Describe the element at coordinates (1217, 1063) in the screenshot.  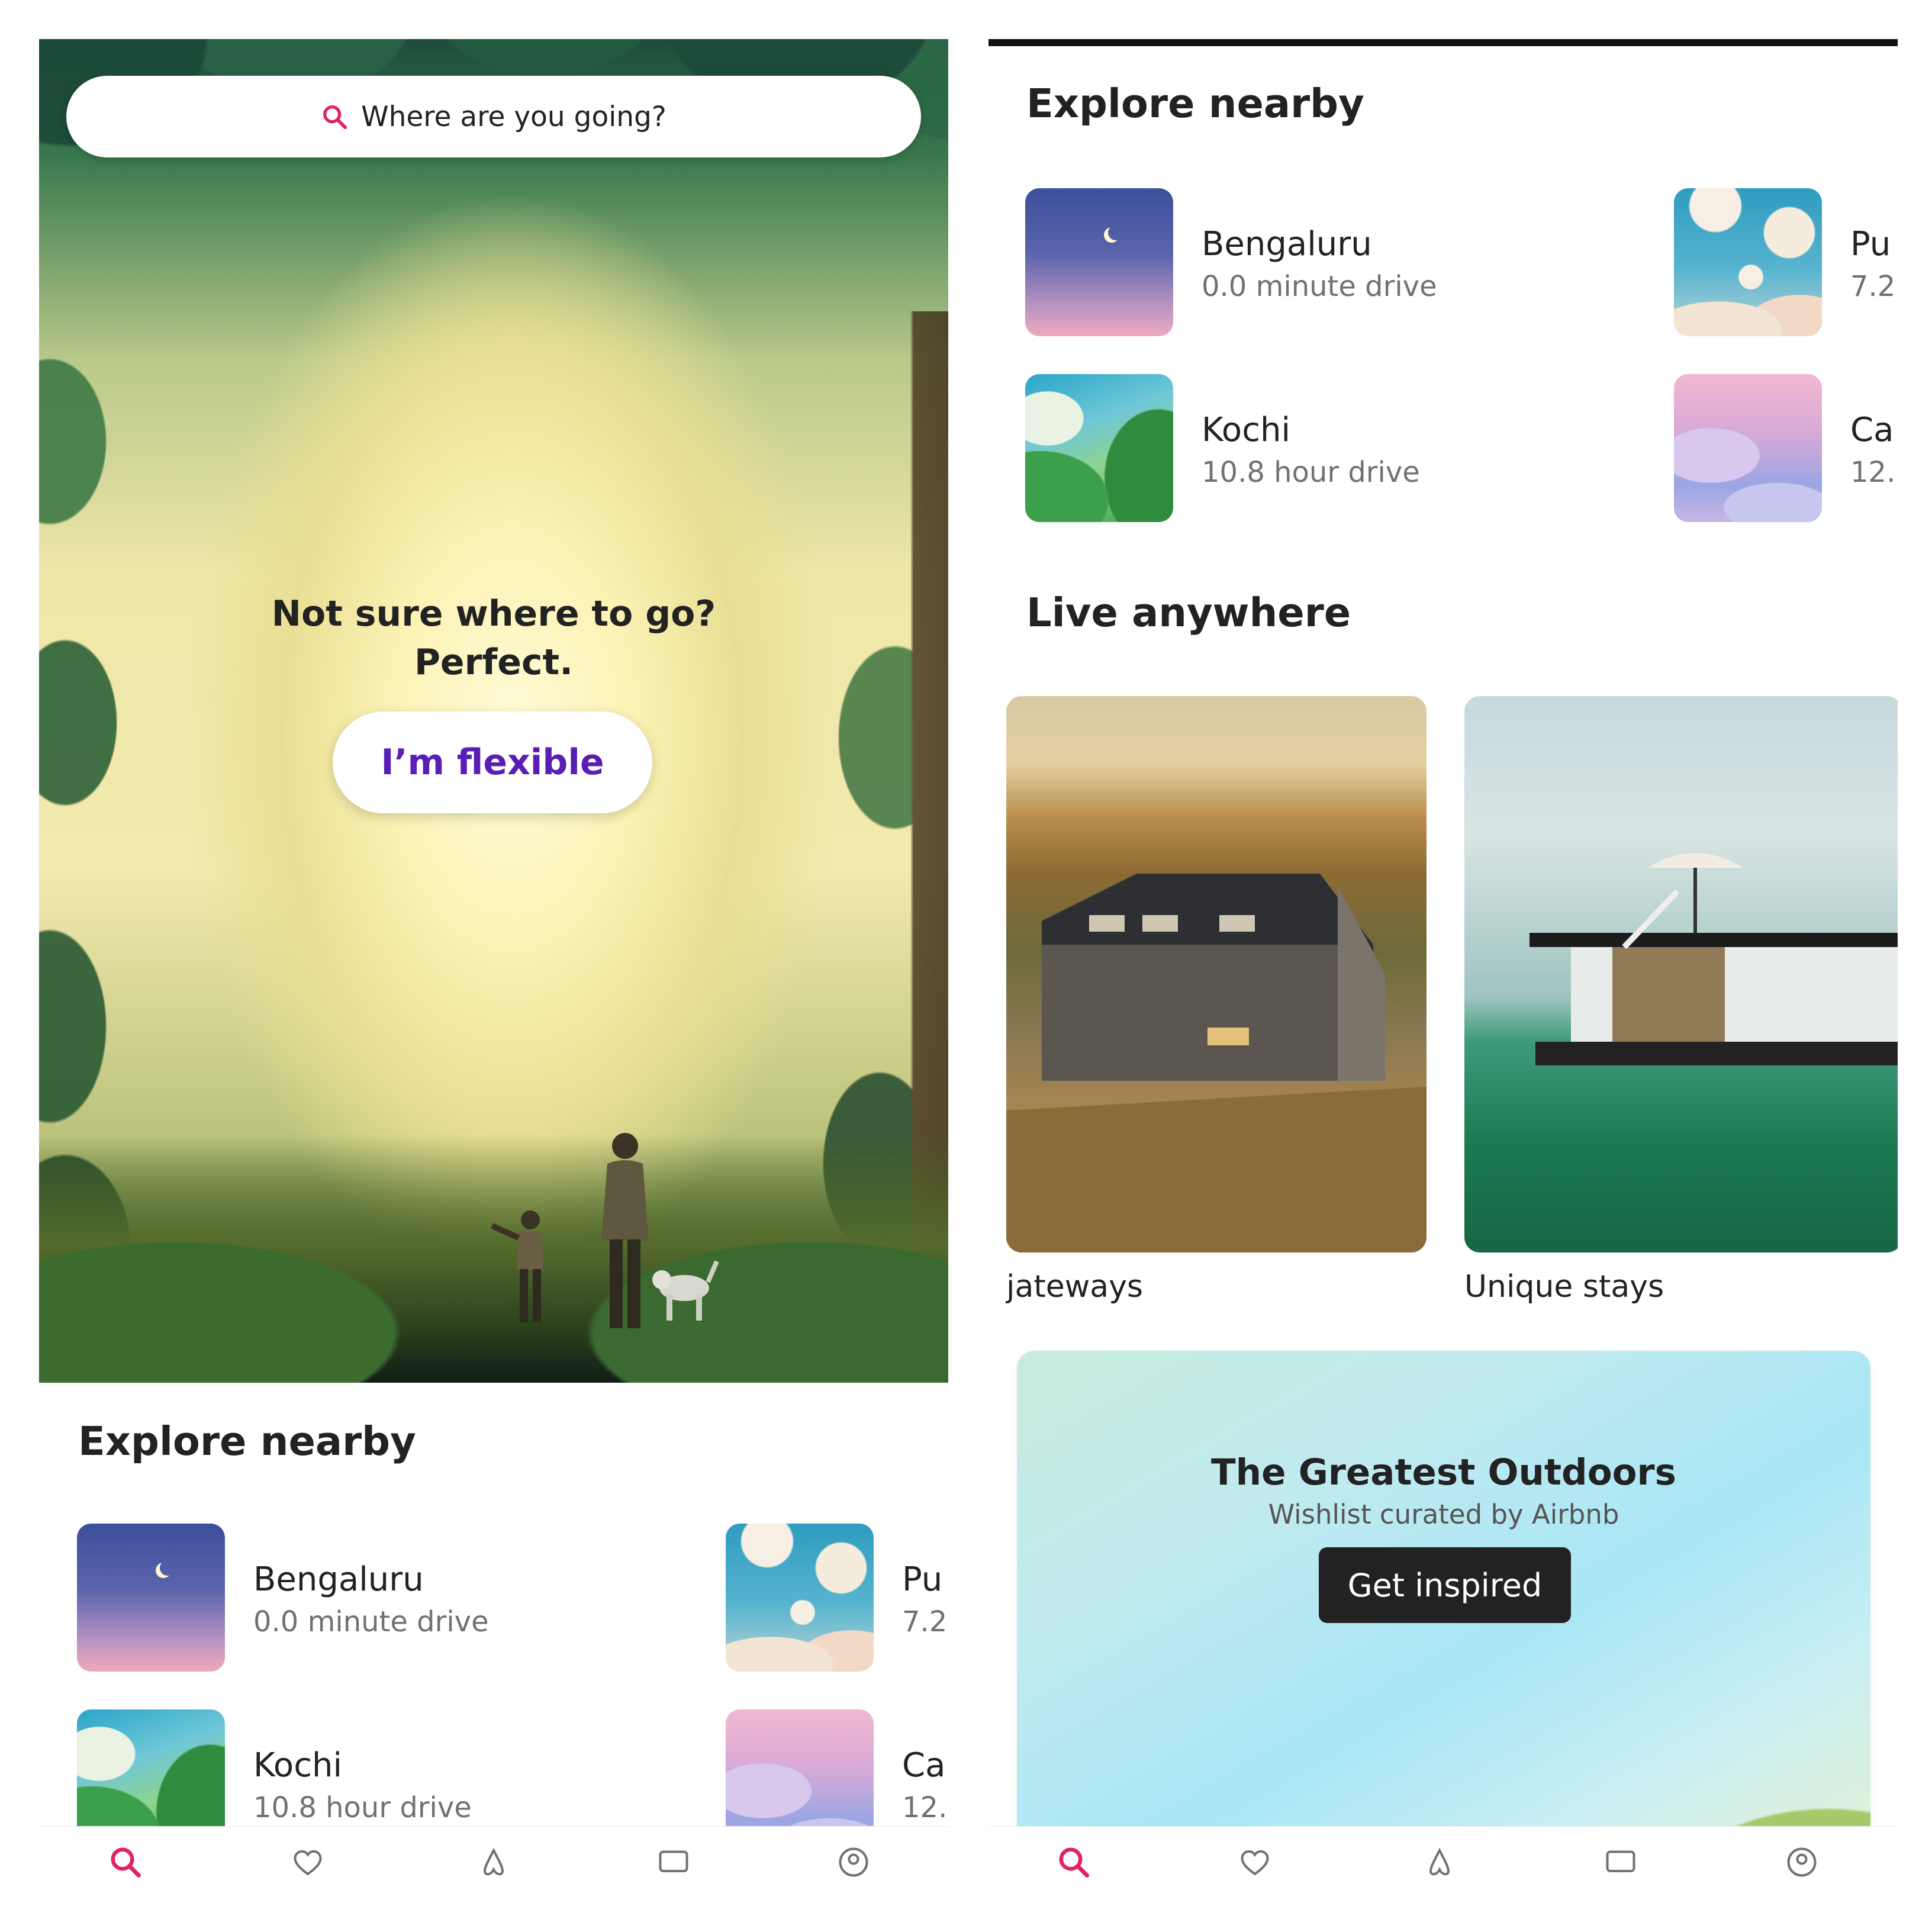
I see `house-illustration` at that location.